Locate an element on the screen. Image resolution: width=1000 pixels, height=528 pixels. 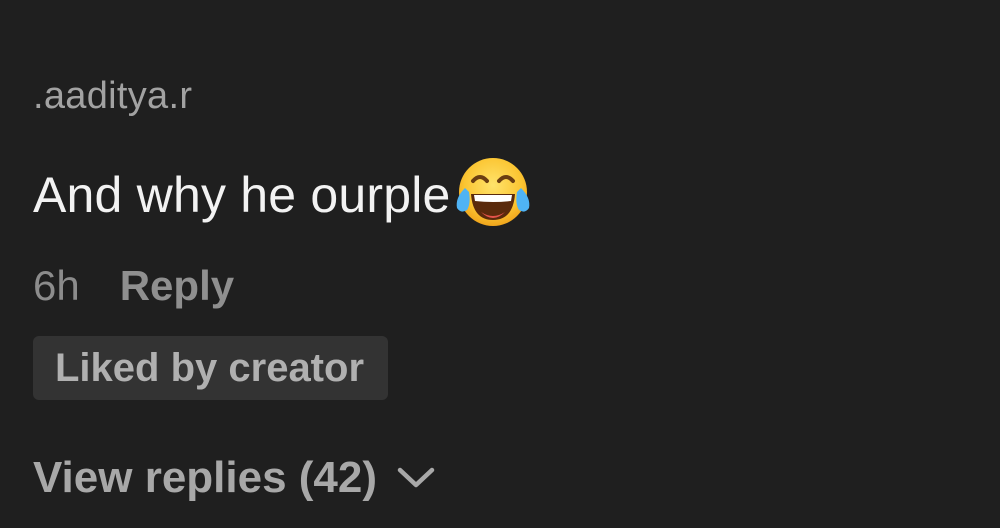
reply-button: Reply is located at coordinates (177, 286).